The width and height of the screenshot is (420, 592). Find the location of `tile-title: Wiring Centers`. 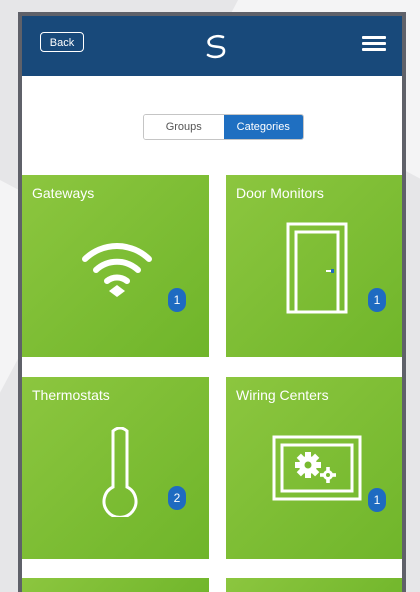

tile-title: Wiring Centers is located at coordinates (282, 395).